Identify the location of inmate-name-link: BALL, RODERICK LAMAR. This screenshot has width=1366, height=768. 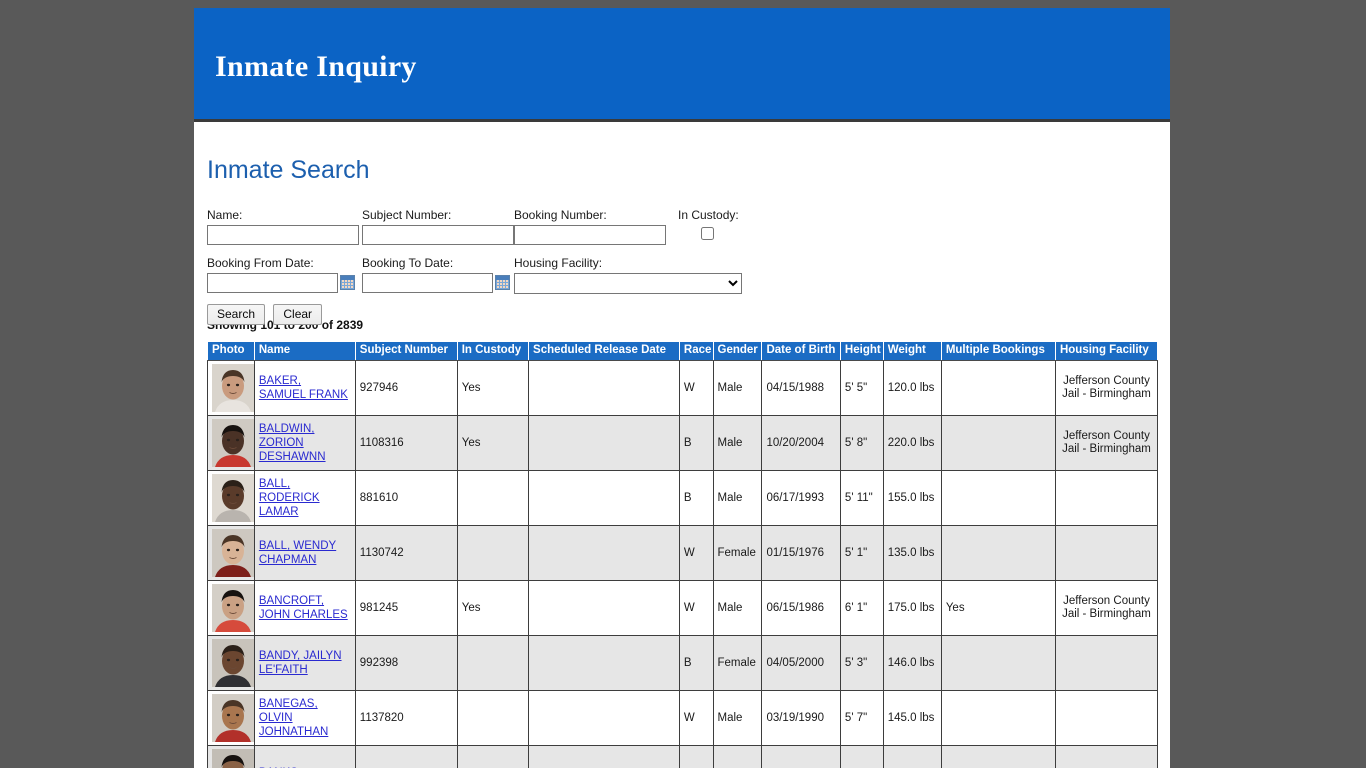
(289, 498).